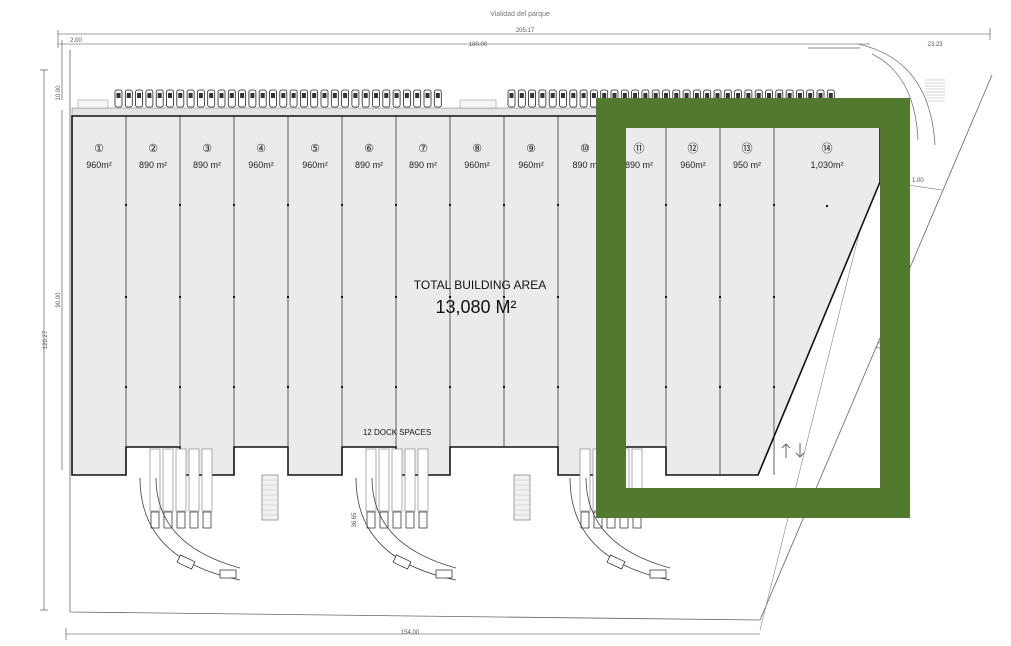 The width and height of the screenshot is (1011, 646). What do you see at coordinates (827, 148) in the screenshot?
I see `unit-number: ⑭` at bounding box center [827, 148].